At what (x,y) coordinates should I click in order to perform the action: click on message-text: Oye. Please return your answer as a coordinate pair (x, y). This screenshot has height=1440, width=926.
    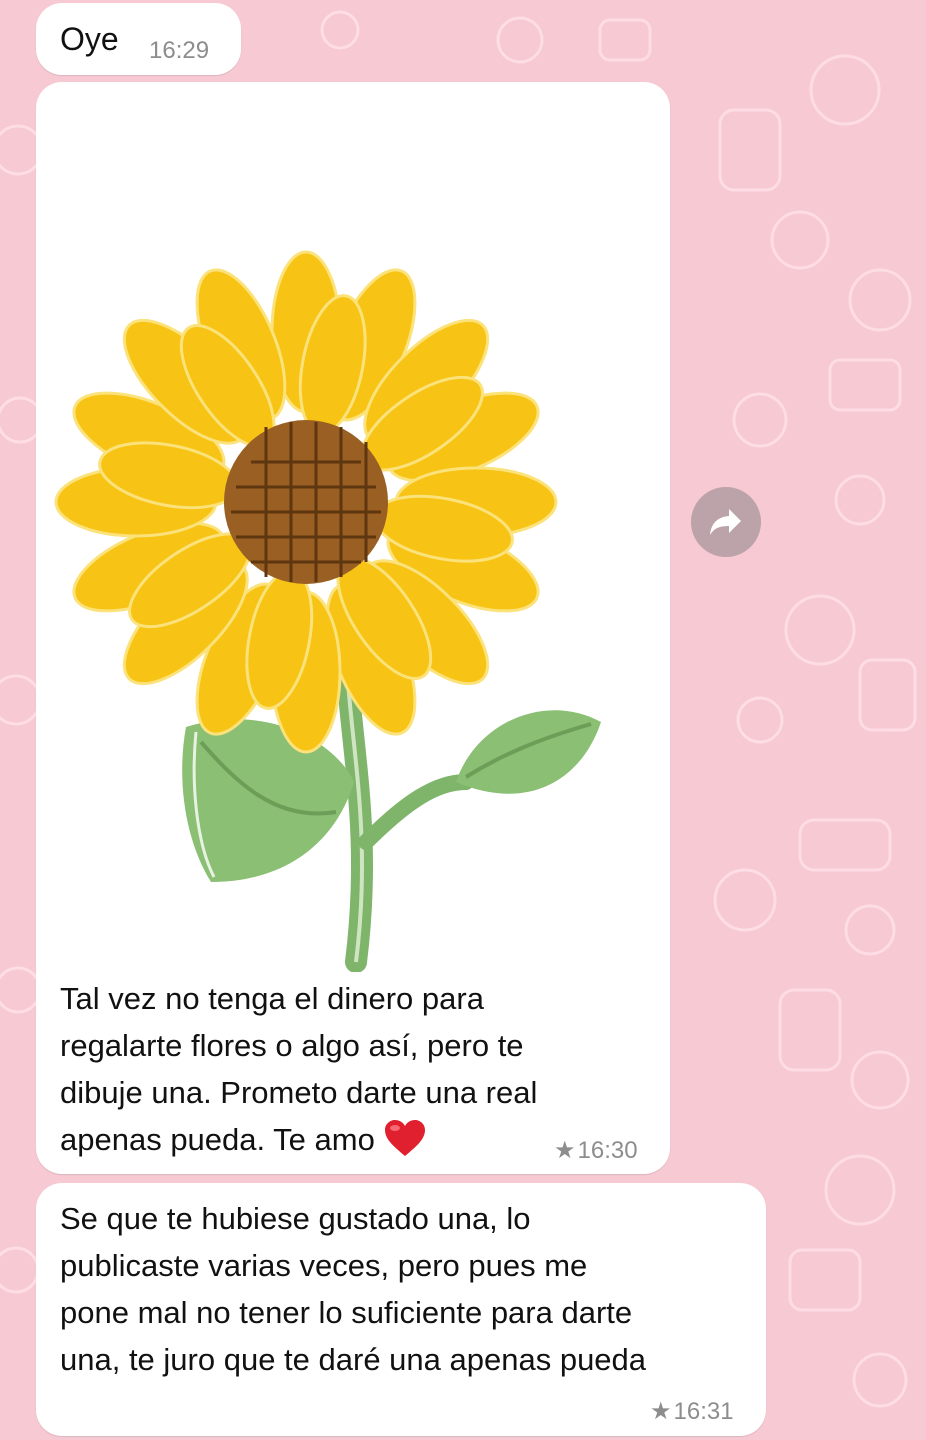
    Looking at the image, I should click on (89, 39).